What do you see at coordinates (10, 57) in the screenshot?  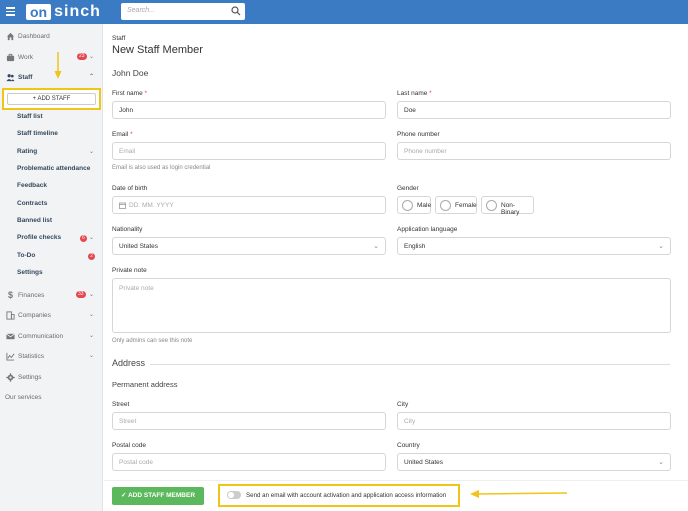 I see `briefcase-icon` at bounding box center [10, 57].